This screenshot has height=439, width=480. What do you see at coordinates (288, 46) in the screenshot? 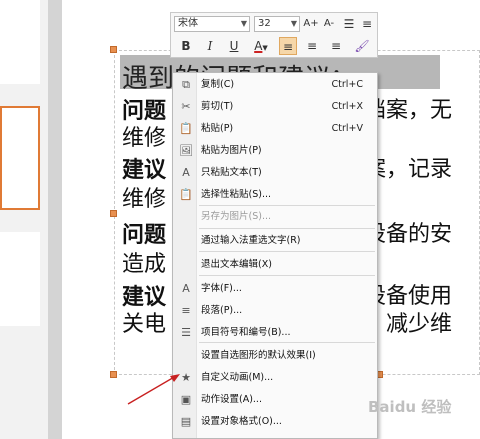
I see `align-left-button: ≡` at bounding box center [288, 46].